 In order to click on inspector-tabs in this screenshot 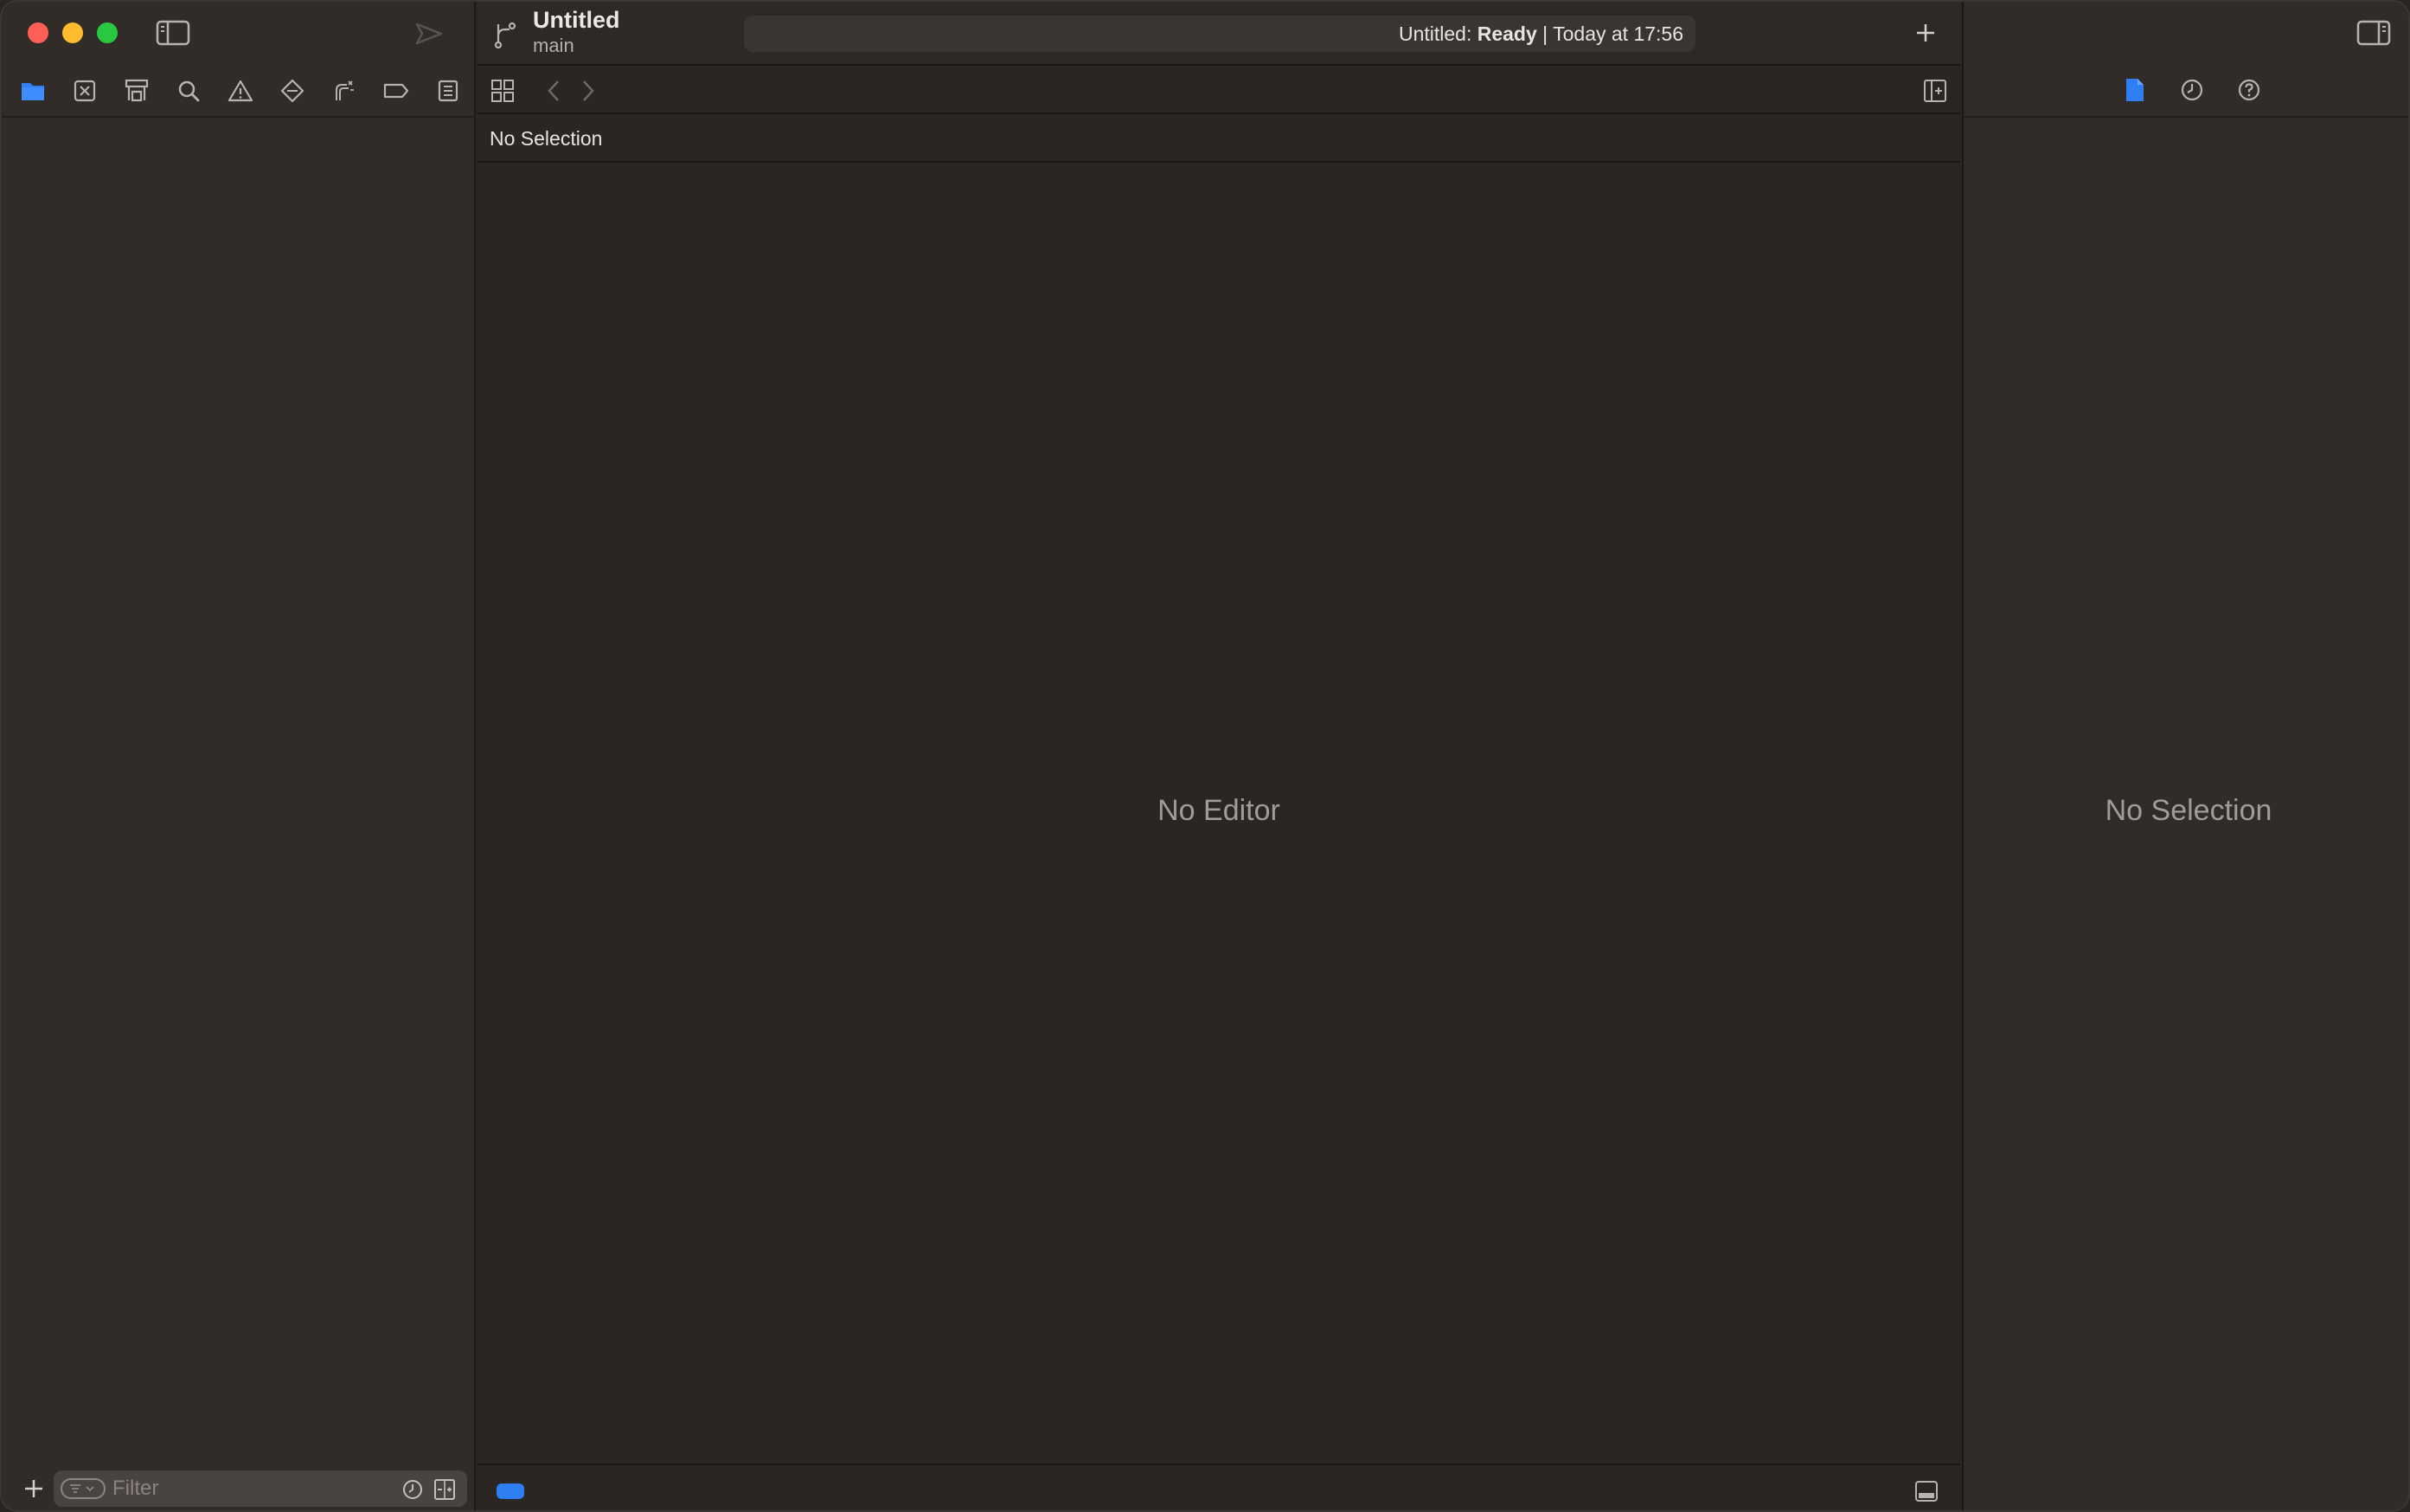, I will do `click(2186, 90)`.